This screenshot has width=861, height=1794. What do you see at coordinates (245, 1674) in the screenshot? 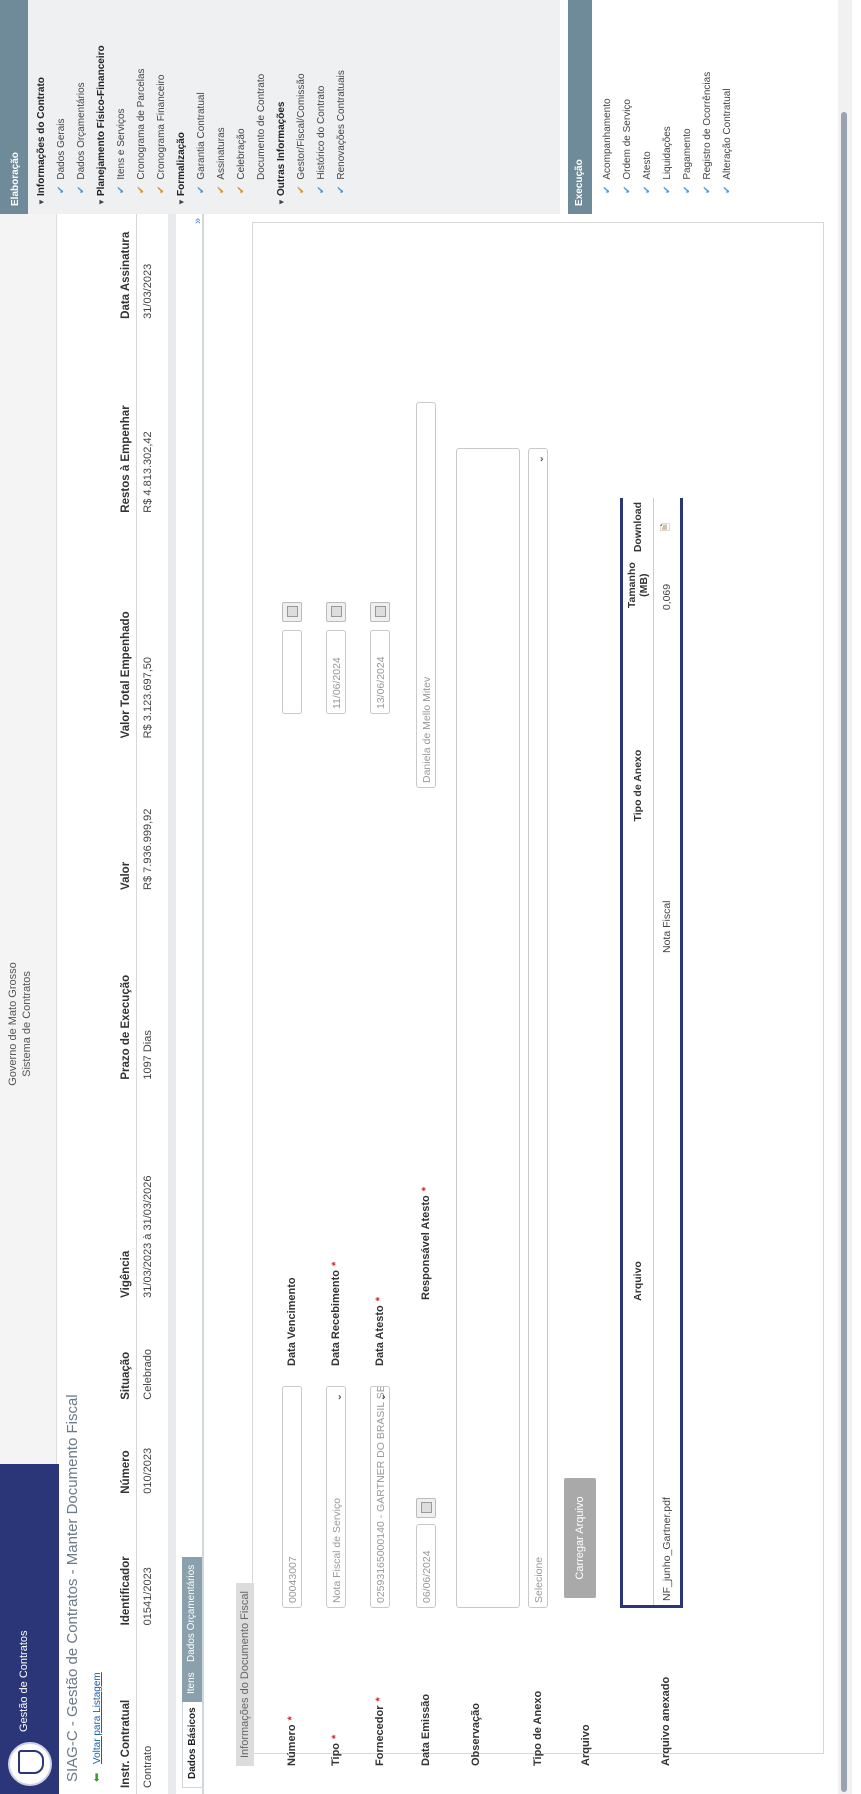
I see `fieldset-legend: Informações do Documento Fiscal` at bounding box center [245, 1674].